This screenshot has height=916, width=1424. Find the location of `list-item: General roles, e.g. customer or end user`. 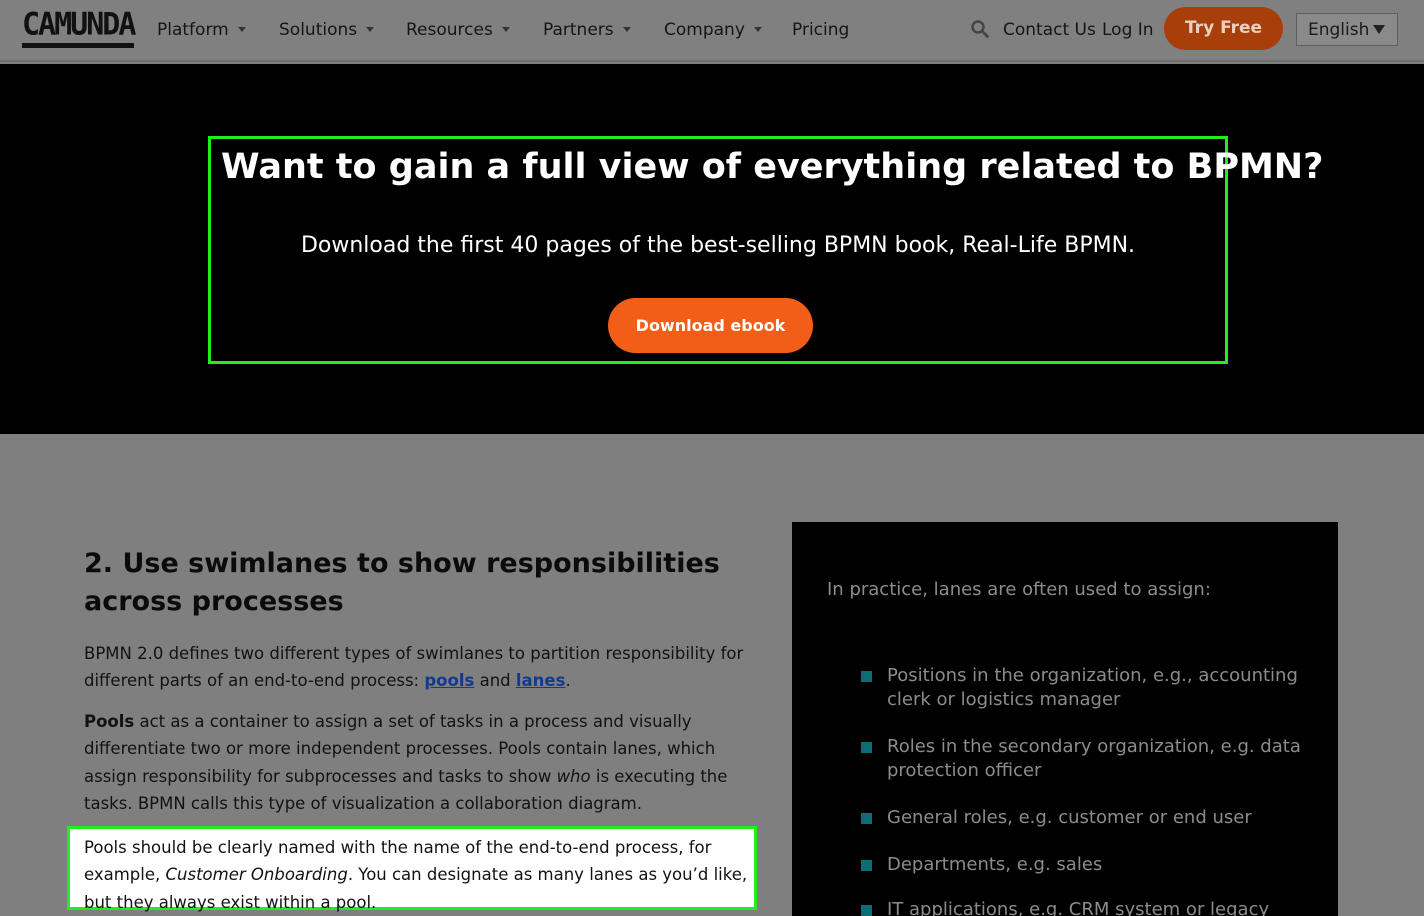

list-item: General roles, e.g. customer or end user is located at coordinates (1084, 818).